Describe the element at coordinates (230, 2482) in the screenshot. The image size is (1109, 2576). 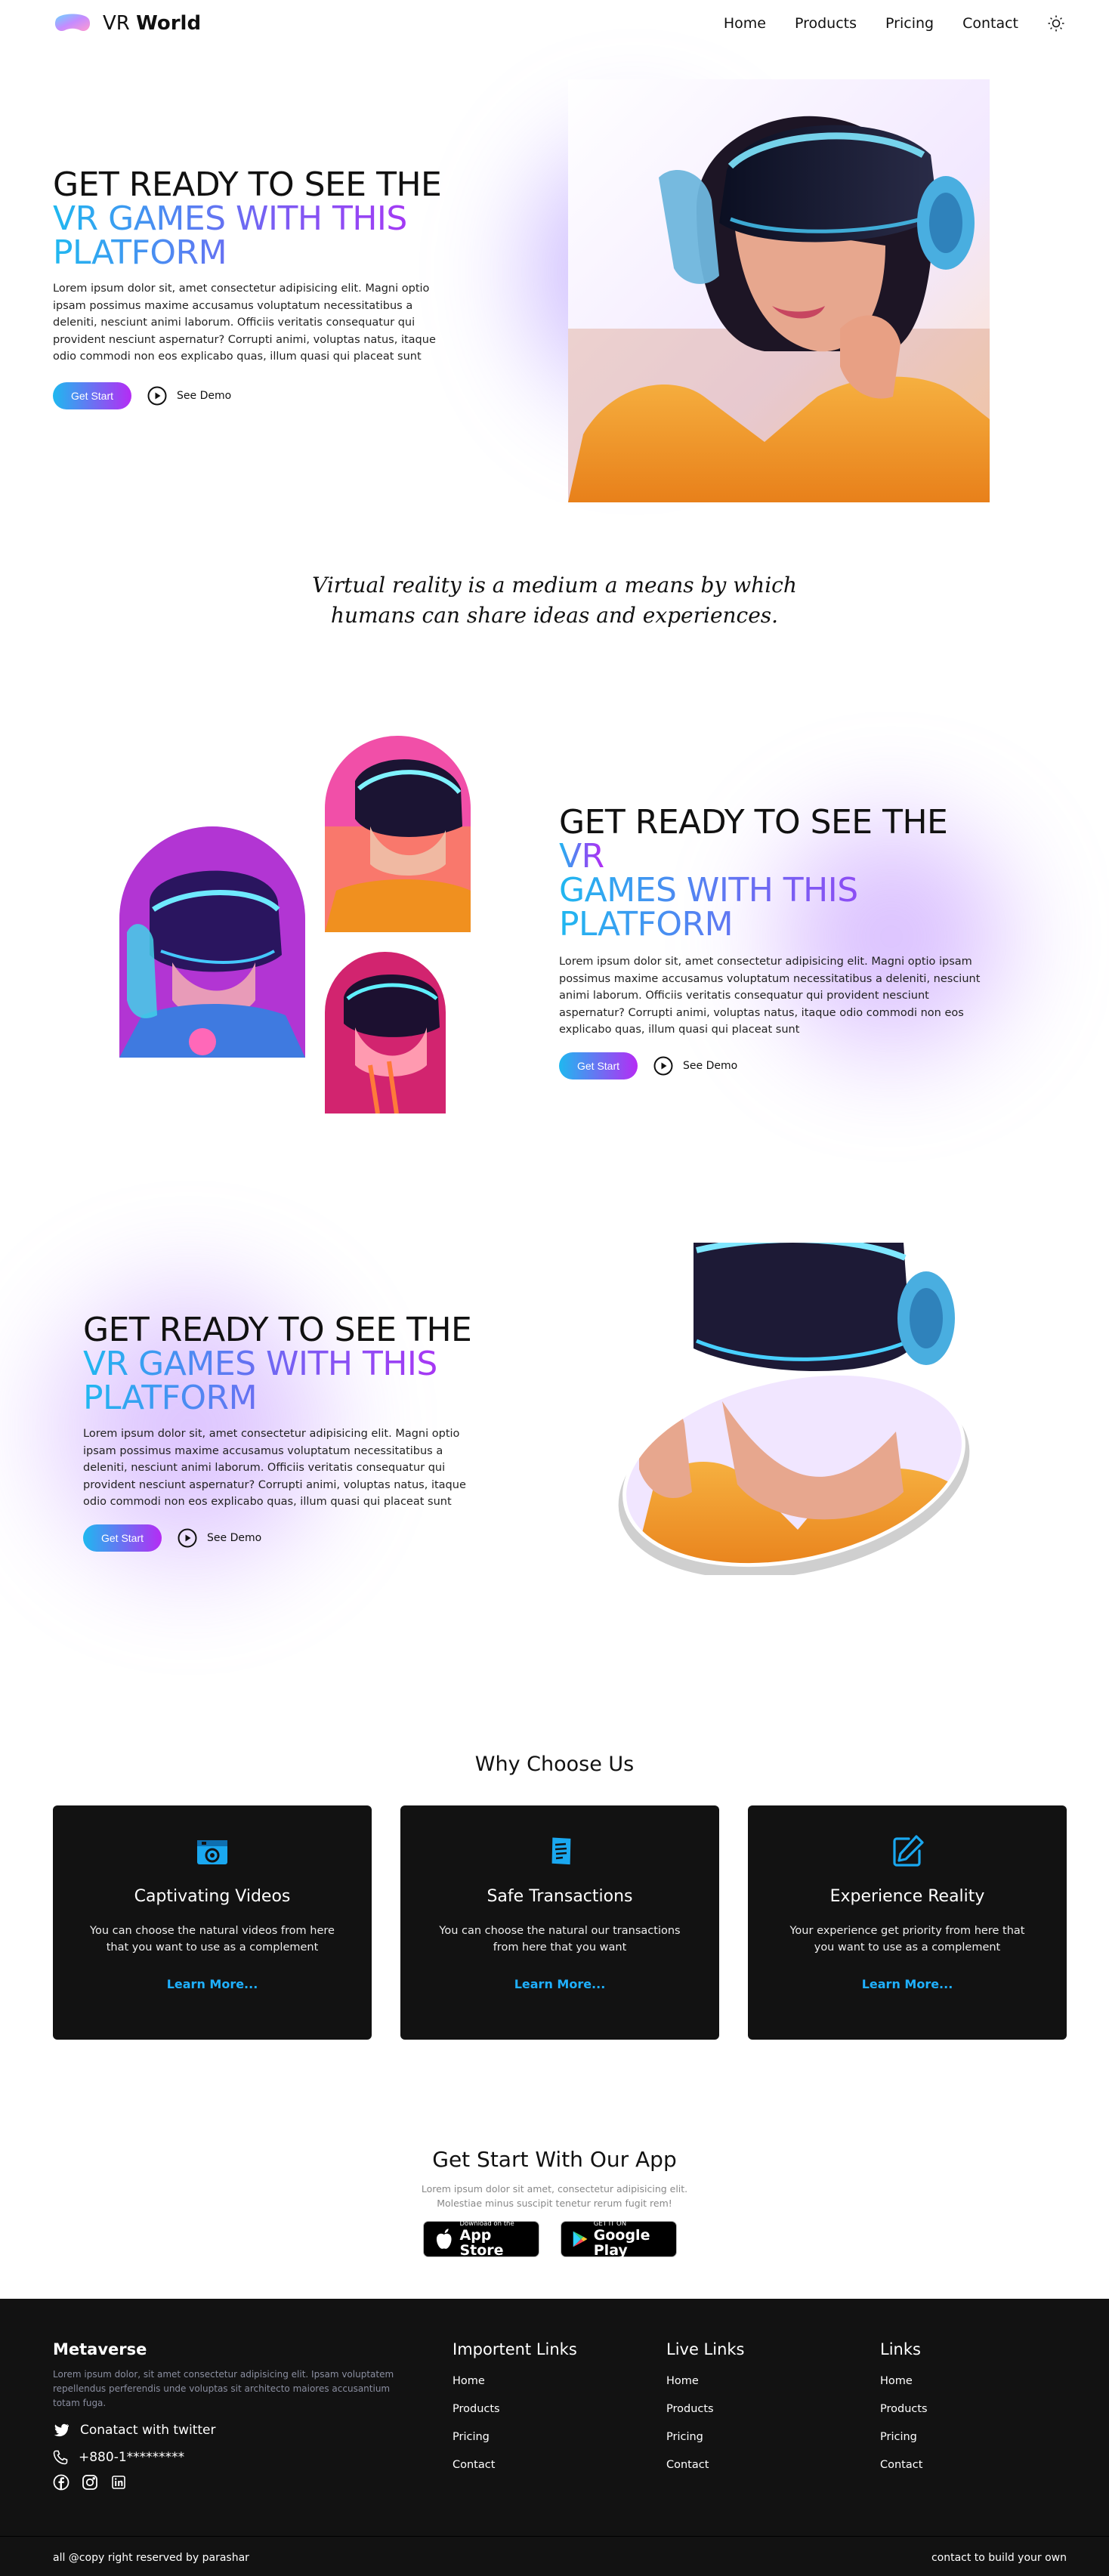
I see `social-links` at that location.